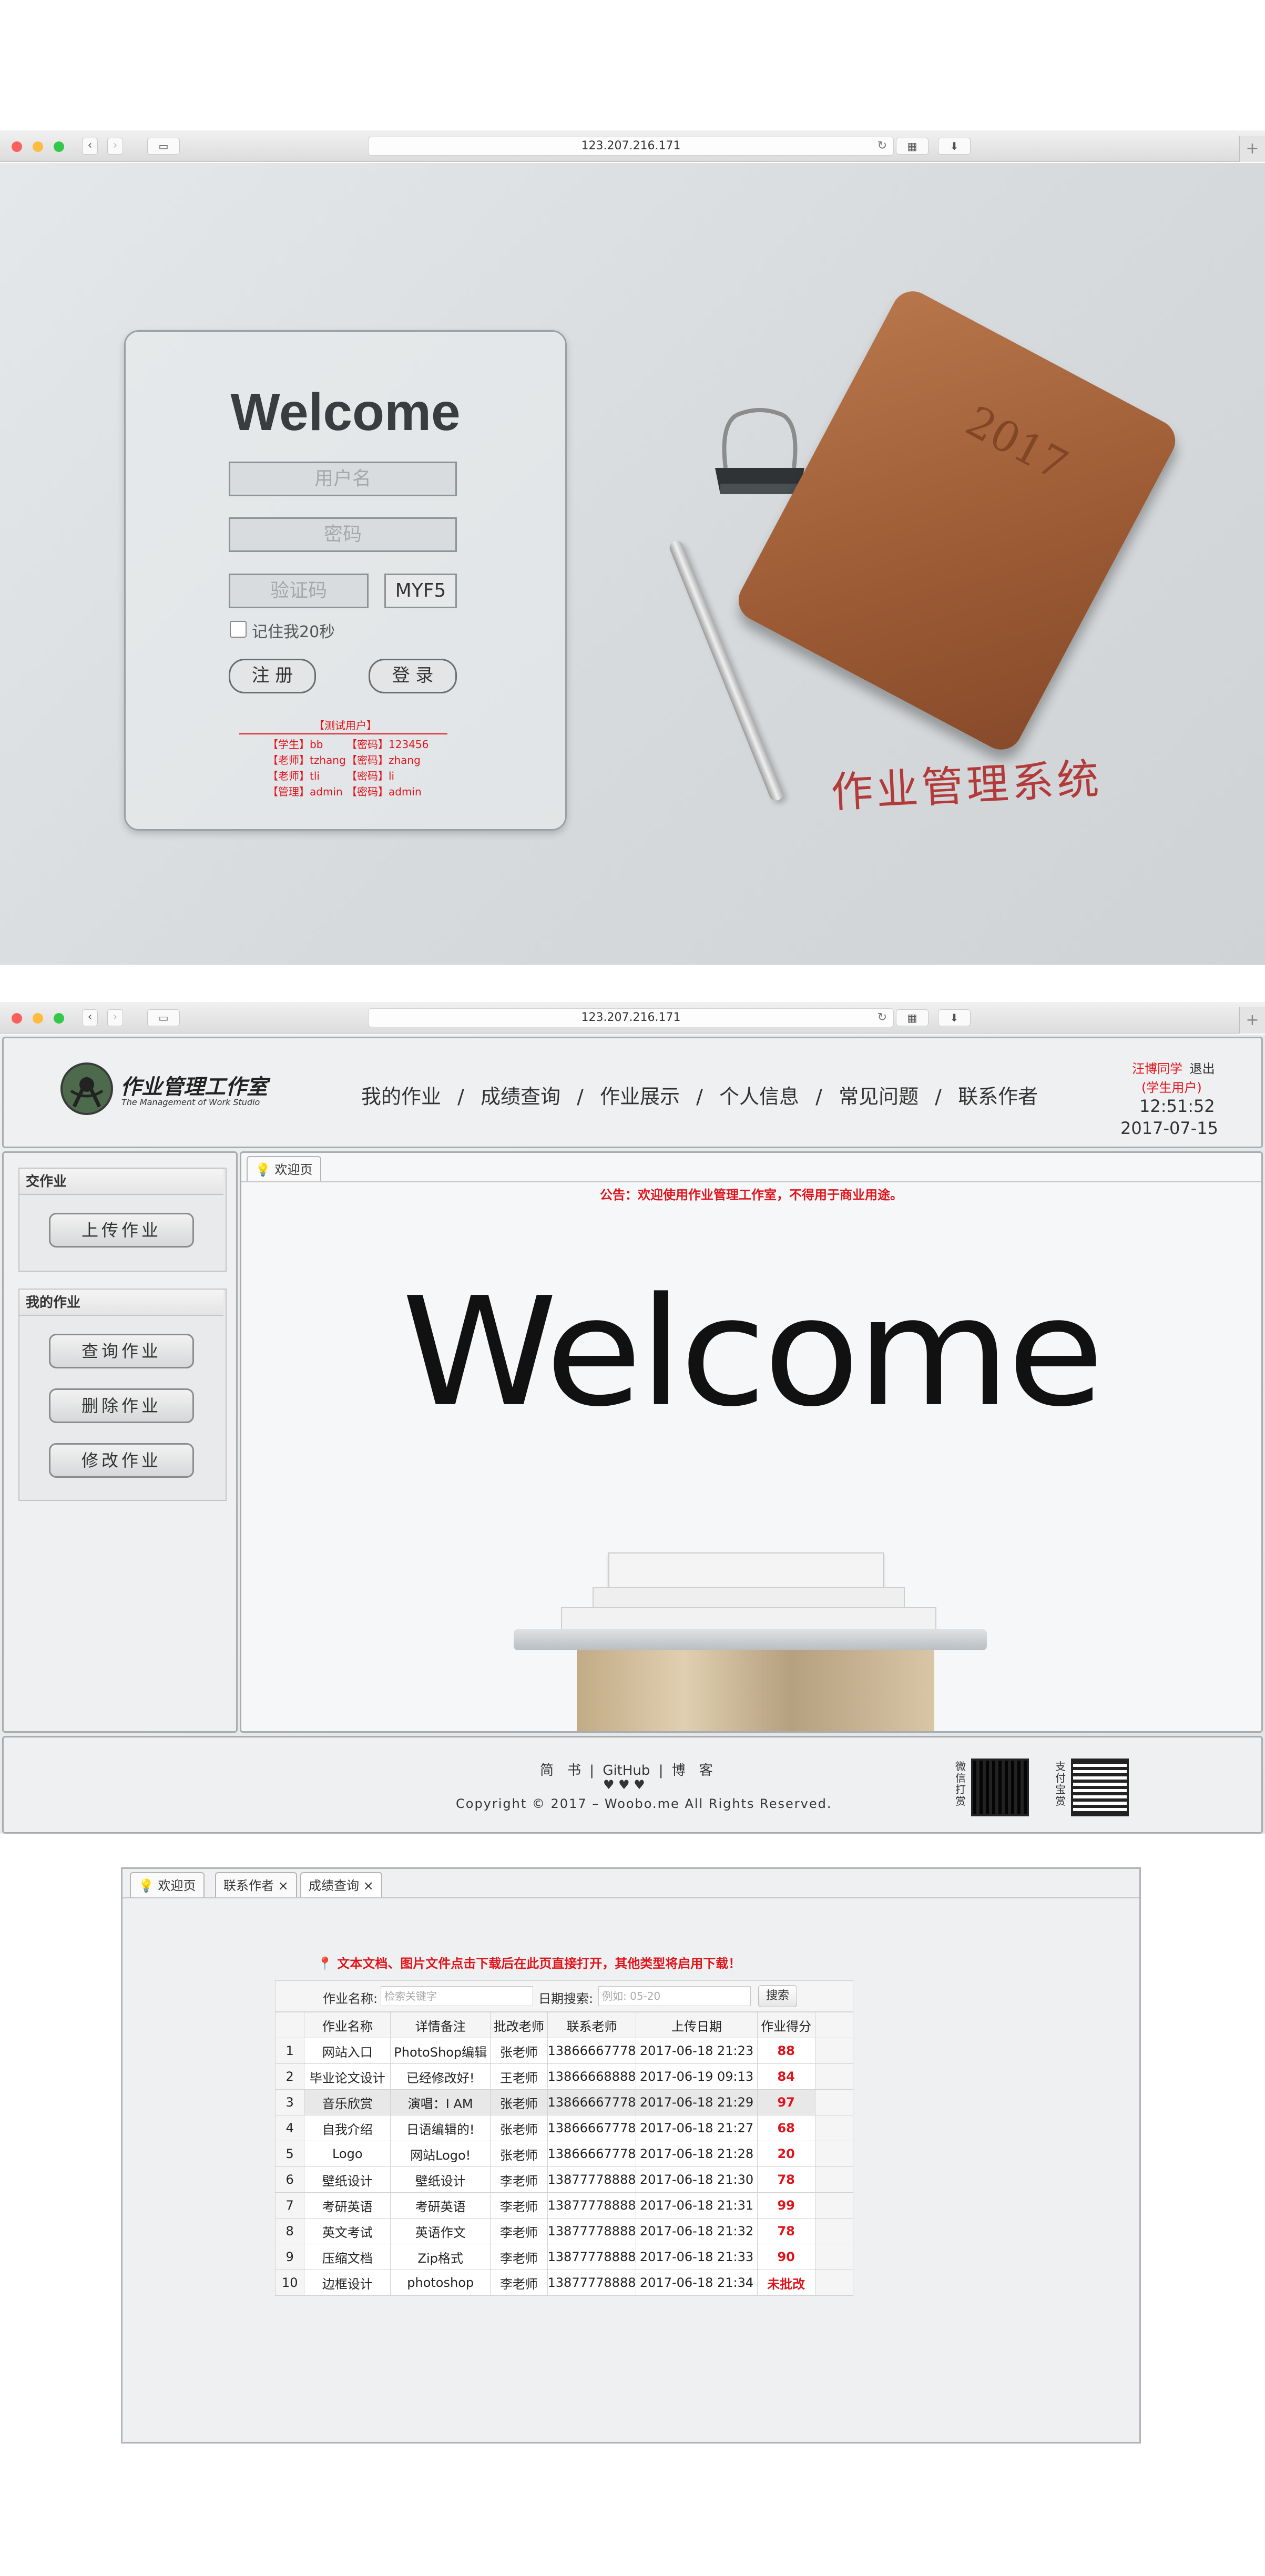  I want to click on table-cell: 压缩文档, so click(347, 2257).